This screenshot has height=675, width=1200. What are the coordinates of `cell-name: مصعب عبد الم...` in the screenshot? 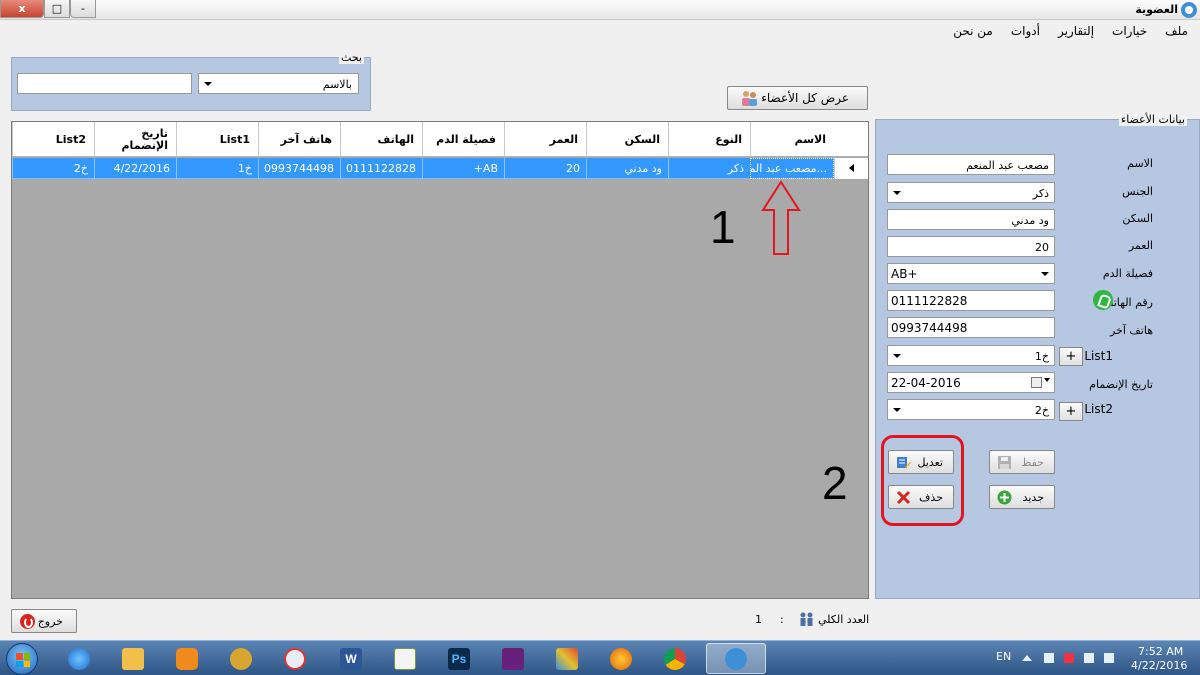 It's located at (792, 168).